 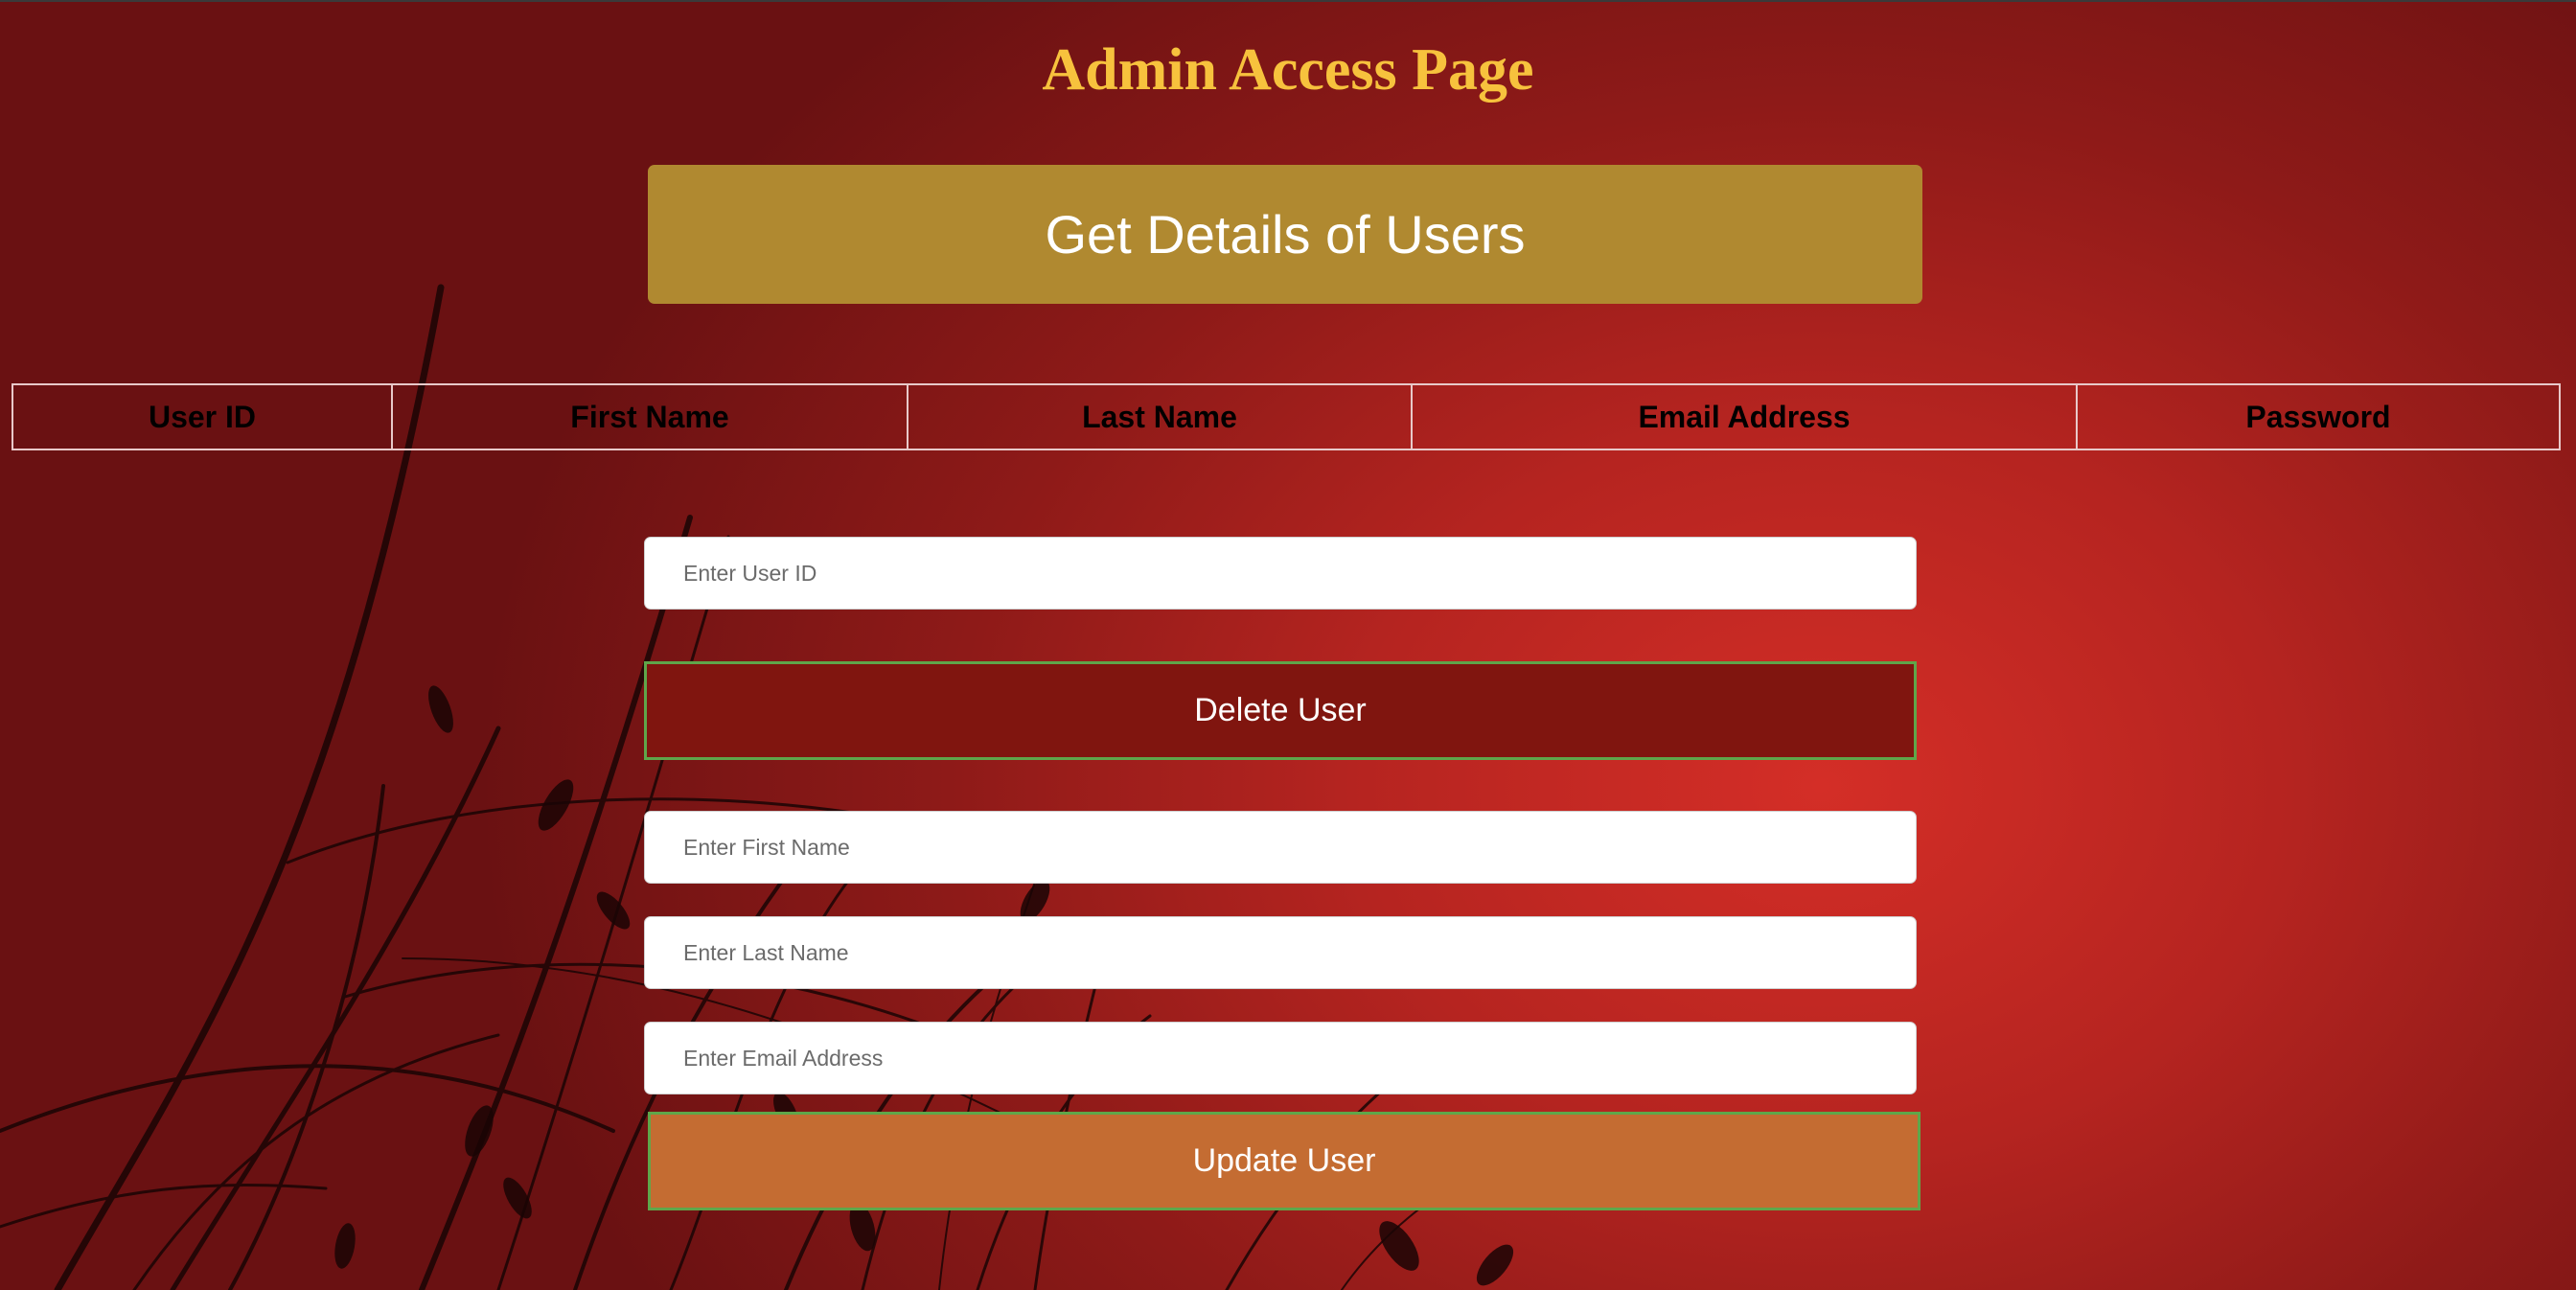 What do you see at coordinates (2318, 416) in the screenshot?
I see `column-header-password: Password` at bounding box center [2318, 416].